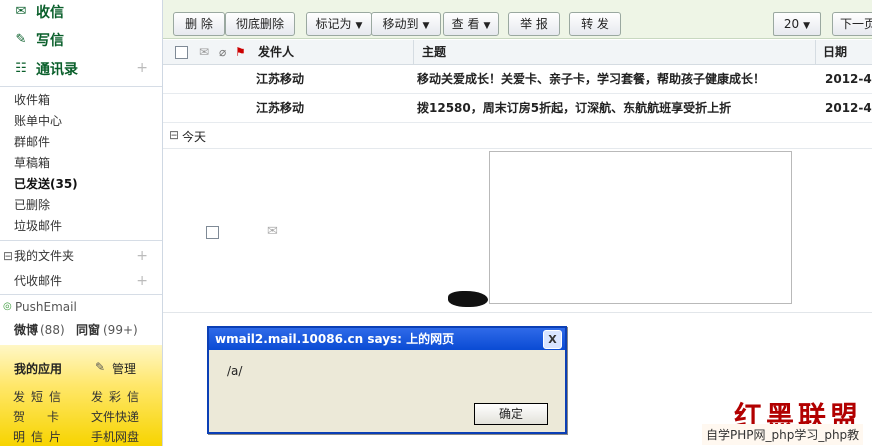 This screenshot has width=872, height=446. I want to click on app-postcard: 明信片, so click(40, 436).